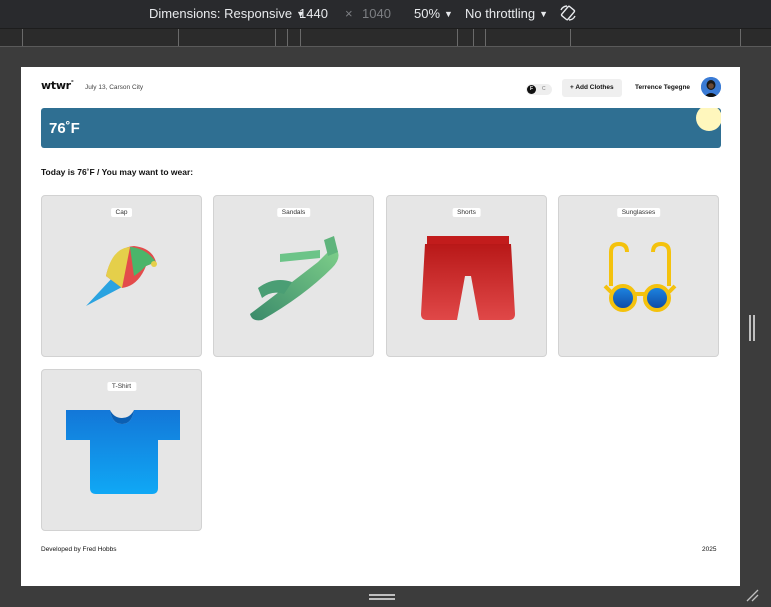 Image resolution: width=771 pixels, height=607 pixels. I want to click on footer-credit: Developed by Fred Hobbs, so click(79, 549).